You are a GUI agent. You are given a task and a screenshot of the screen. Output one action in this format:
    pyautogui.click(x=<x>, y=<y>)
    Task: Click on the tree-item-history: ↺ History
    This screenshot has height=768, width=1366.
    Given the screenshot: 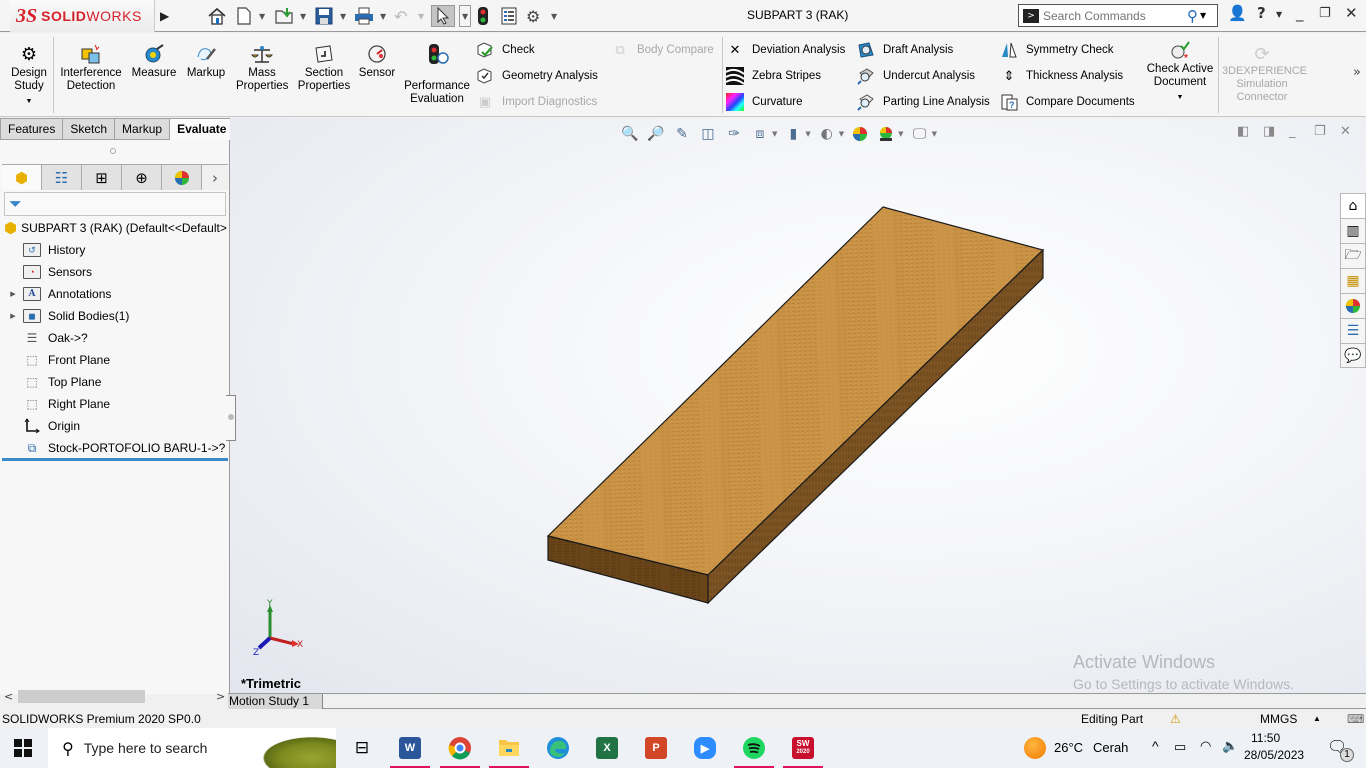 What is the action you would take?
    pyautogui.click(x=114, y=250)
    